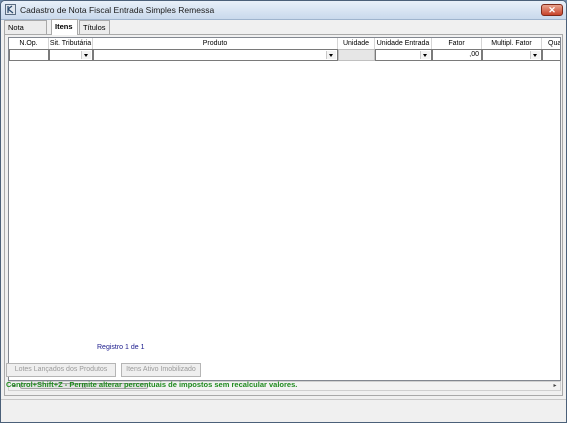  I want to click on col-sit-tributaria: Sit. Tributária, so click(71, 43).